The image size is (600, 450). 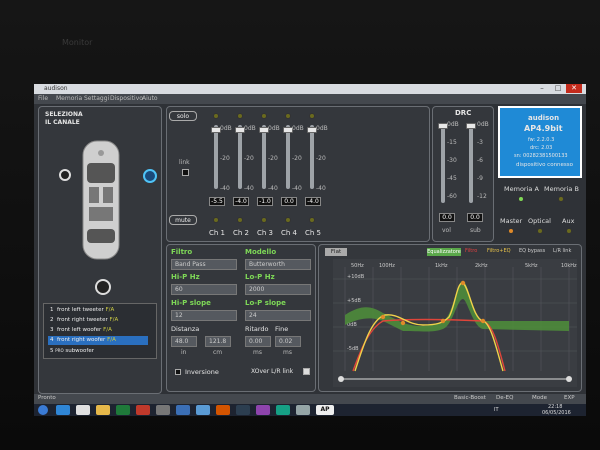 I want to click on chrome-icon, so click(x=83, y=410).